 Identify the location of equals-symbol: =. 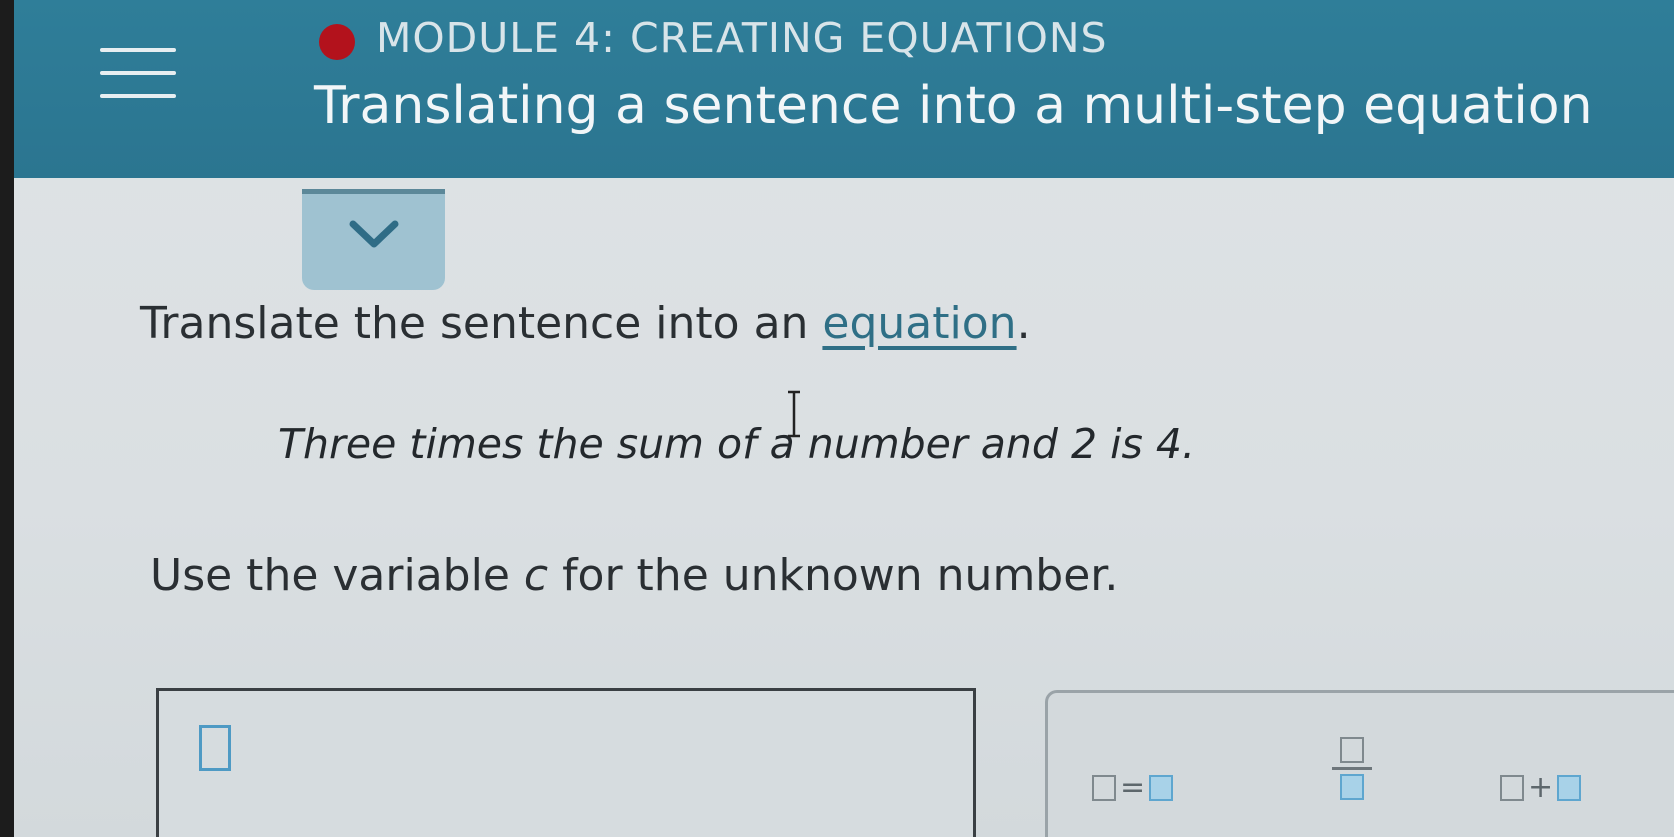
(1133, 787).